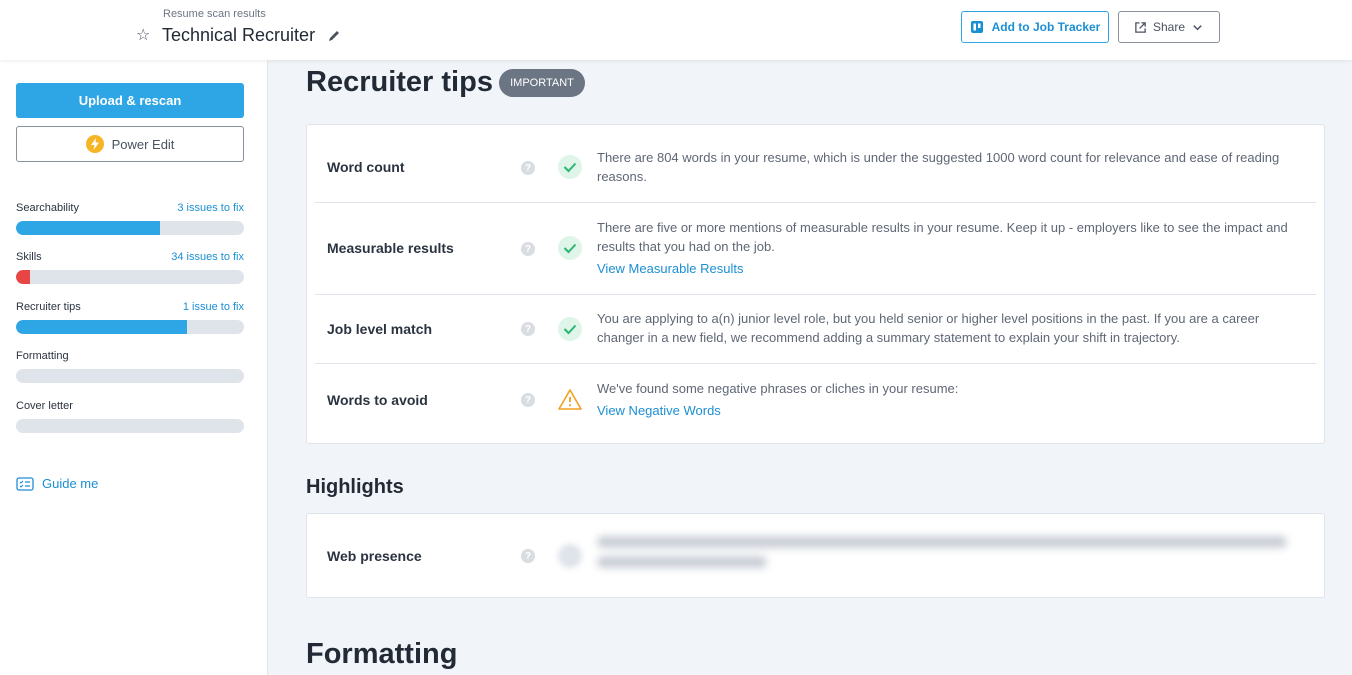  I want to click on metric-skills: Skills 34 issues to fix, so click(130, 267).